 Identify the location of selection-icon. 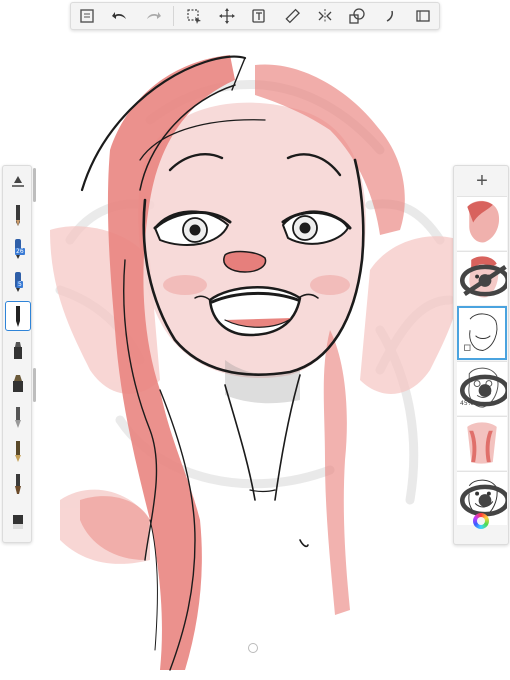
(194, 16).